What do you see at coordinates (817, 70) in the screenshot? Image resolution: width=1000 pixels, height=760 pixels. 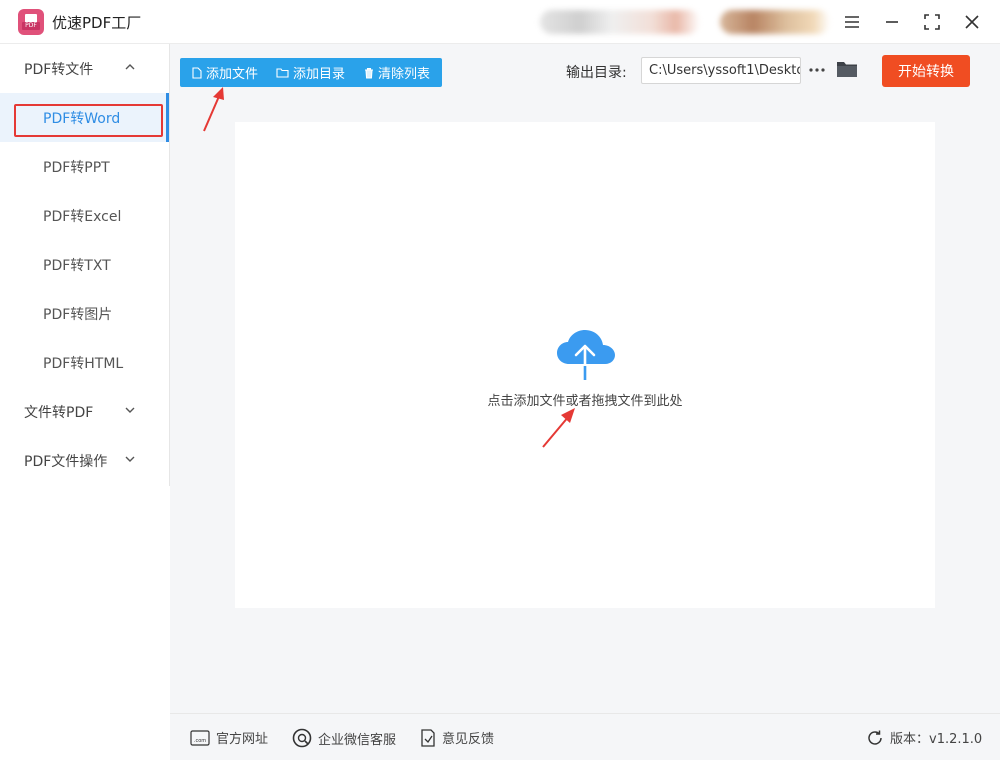 I see `more-options-icon` at bounding box center [817, 70].